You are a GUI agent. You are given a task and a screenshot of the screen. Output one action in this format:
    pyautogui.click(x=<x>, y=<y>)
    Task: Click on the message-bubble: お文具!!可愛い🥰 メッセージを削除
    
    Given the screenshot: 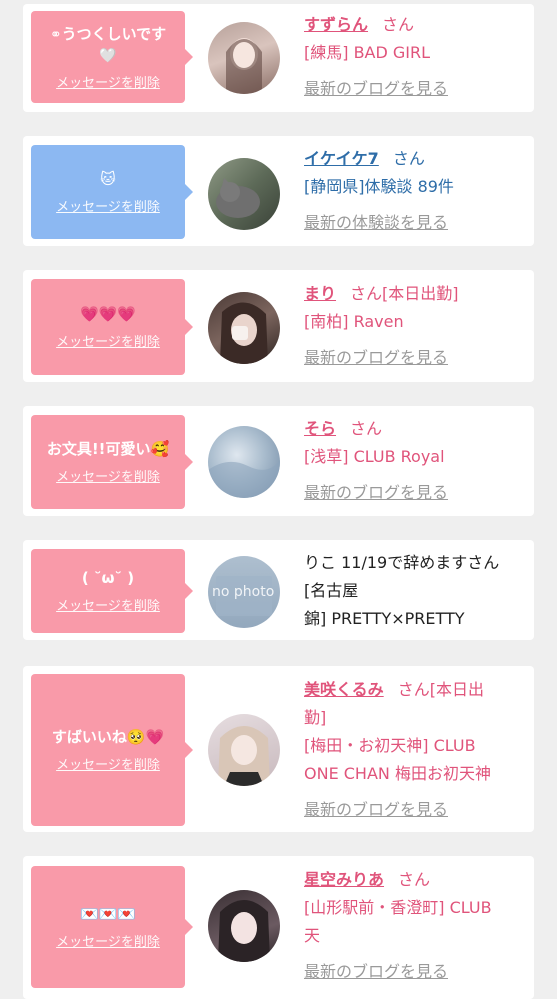 What is the action you would take?
    pyautogui.click(x=112, y=462)
    